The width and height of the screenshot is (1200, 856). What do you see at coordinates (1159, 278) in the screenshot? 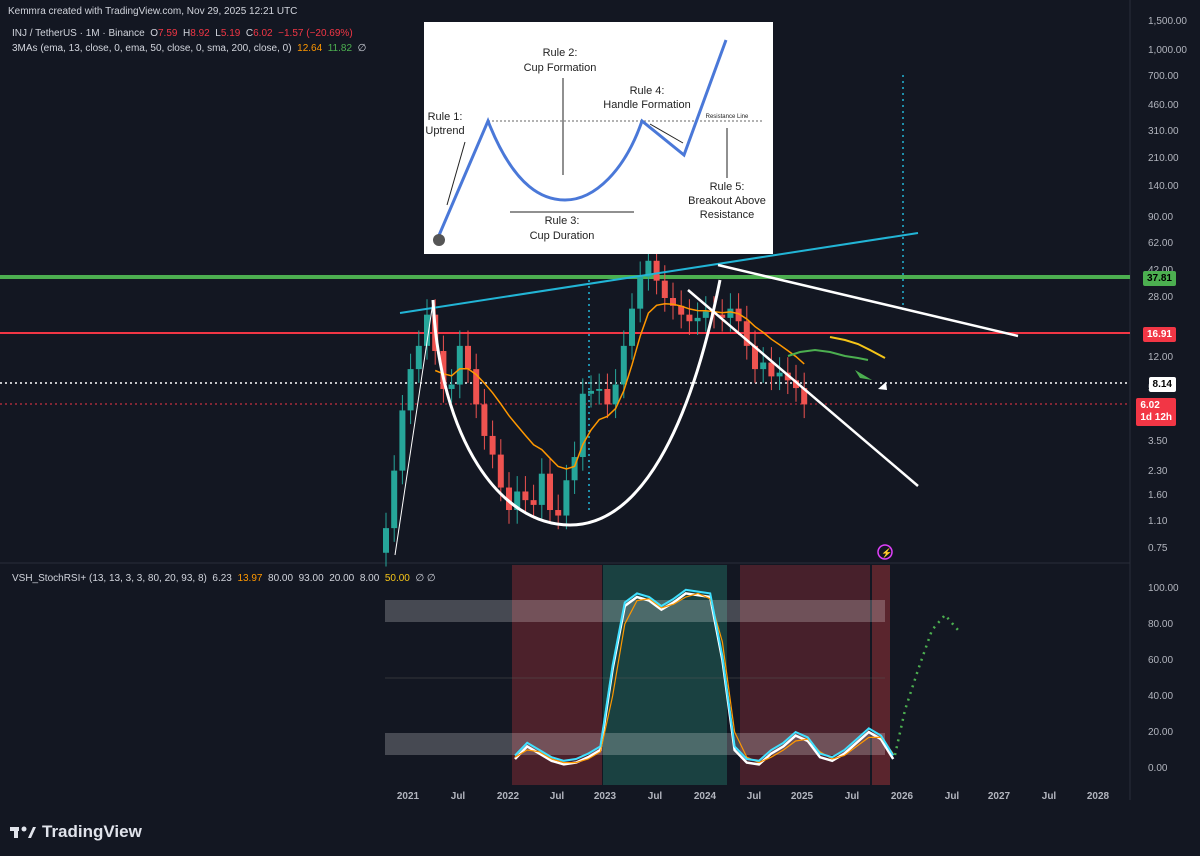
I see `green-level-tag: 37.81` at bounding box center [1159, 278].